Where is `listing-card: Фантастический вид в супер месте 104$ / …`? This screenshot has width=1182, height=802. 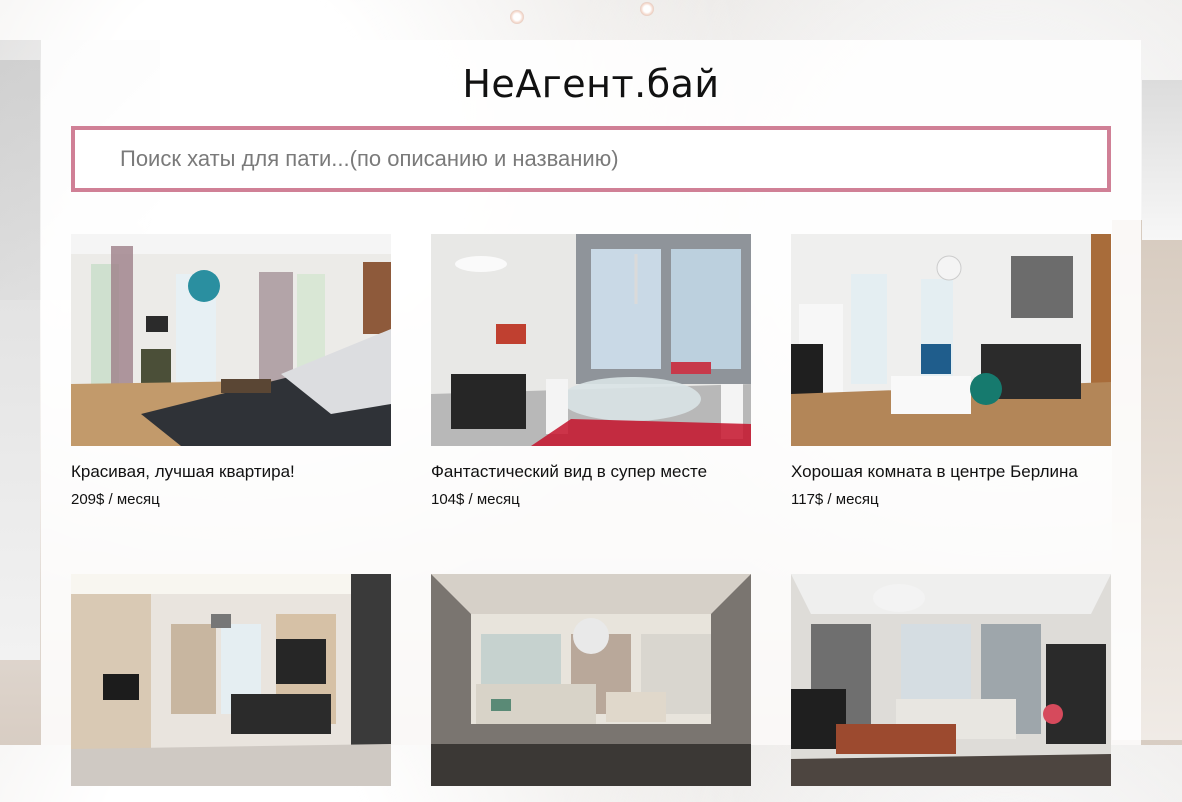 listing-card: Фантастический вид в супер месте 104$ / … is located at coordinates (591, 371).